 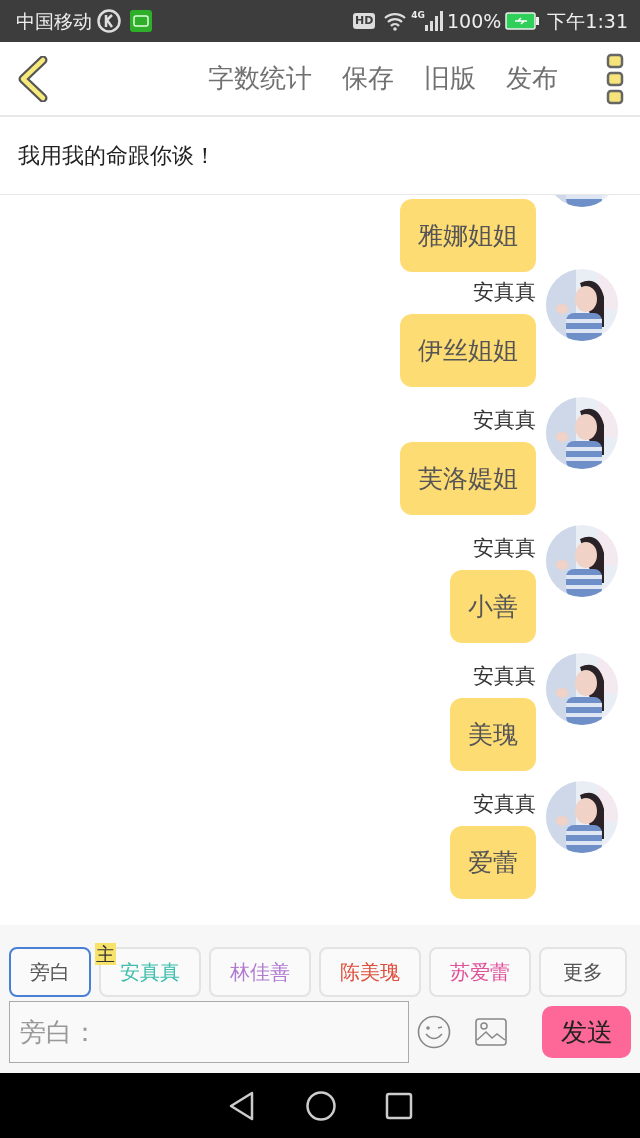 I want to click on message-bubble: 伊丝姐姐, so click(x=468, y=350).